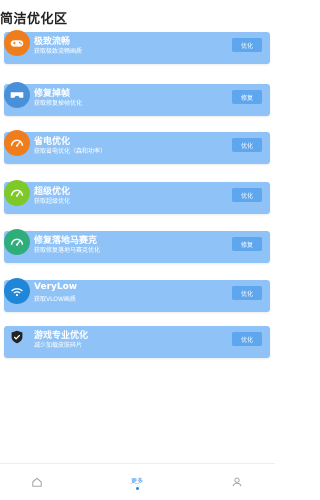 The image size is (320, 500). Describe the element at coordinates (52, 201) in the screenshot. I see `card-subtitle: 获取超级优化` at that location.